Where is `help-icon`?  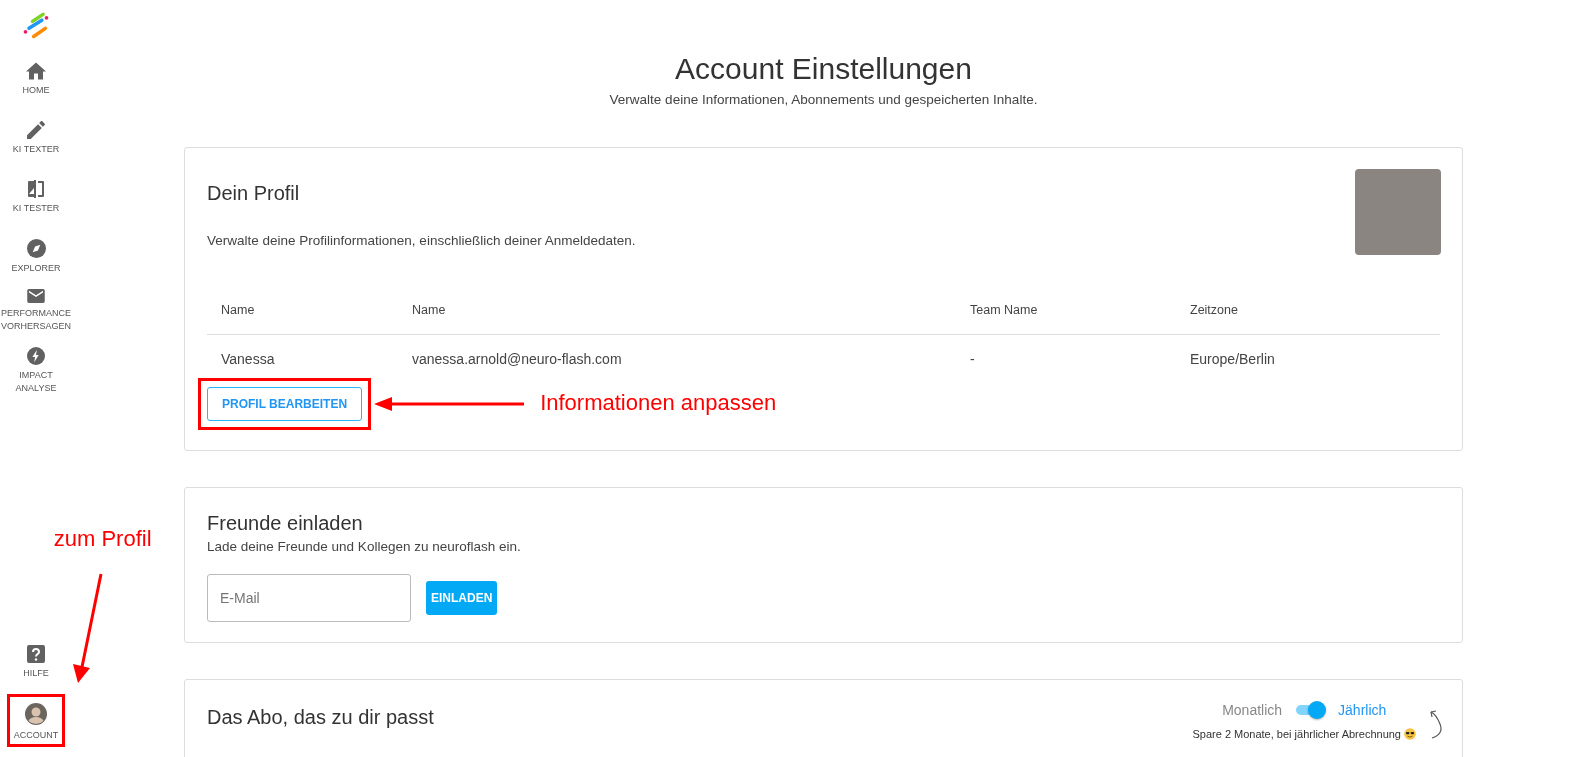 help-icon is located at coordinates (36, 654).